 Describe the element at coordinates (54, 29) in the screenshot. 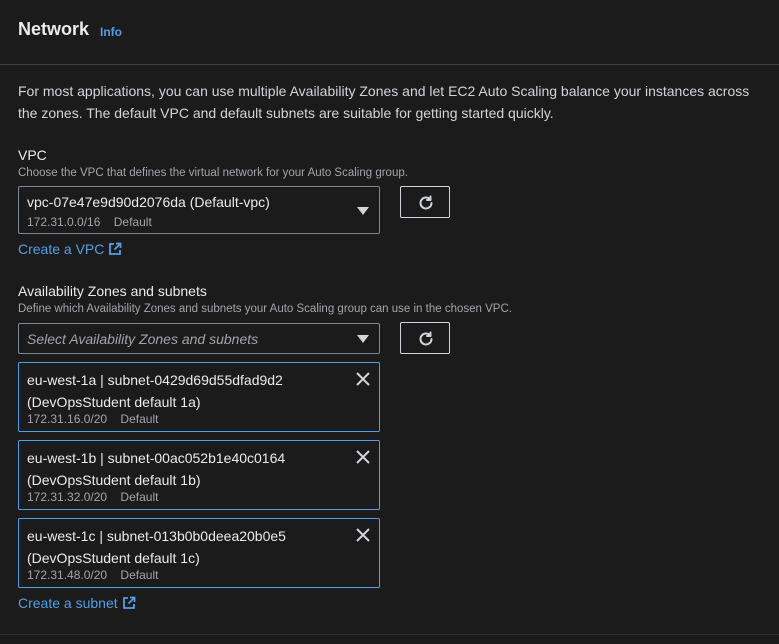

I see `panel-title: Network` at that location.